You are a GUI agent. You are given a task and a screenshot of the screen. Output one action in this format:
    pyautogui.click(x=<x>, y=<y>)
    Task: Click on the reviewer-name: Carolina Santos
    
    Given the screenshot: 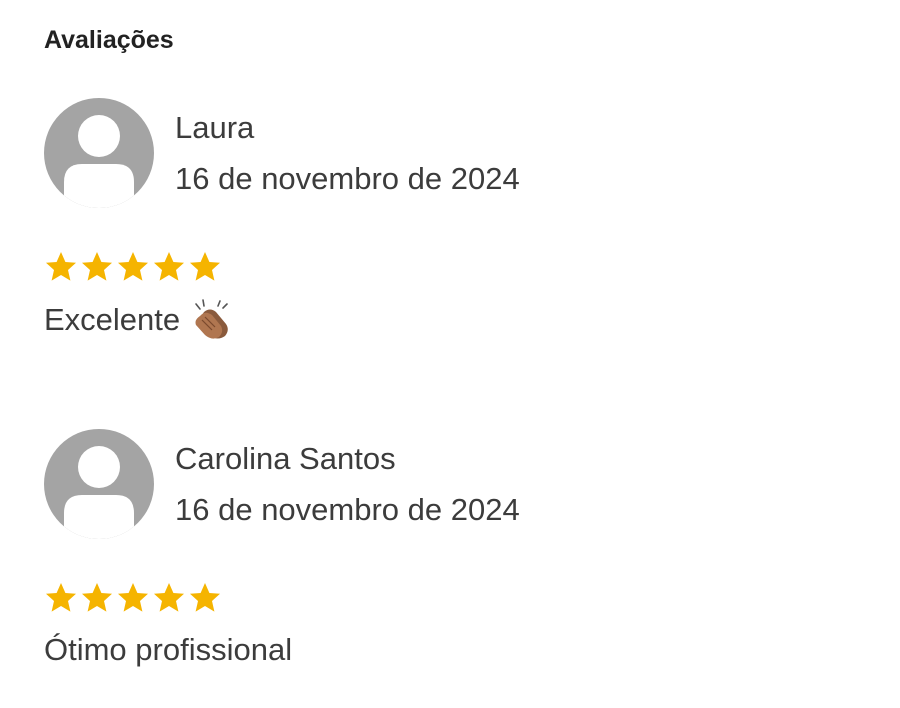 What is the action you would take?
    pyautogui.click(x=285, y=458)
    